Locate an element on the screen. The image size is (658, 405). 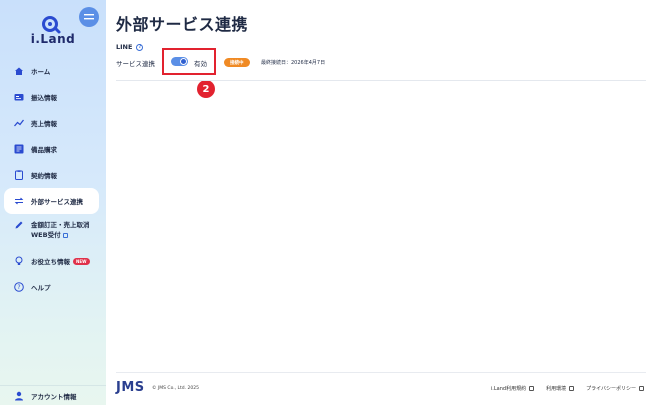
clipboard-icon is located at coordinates (19, 175).